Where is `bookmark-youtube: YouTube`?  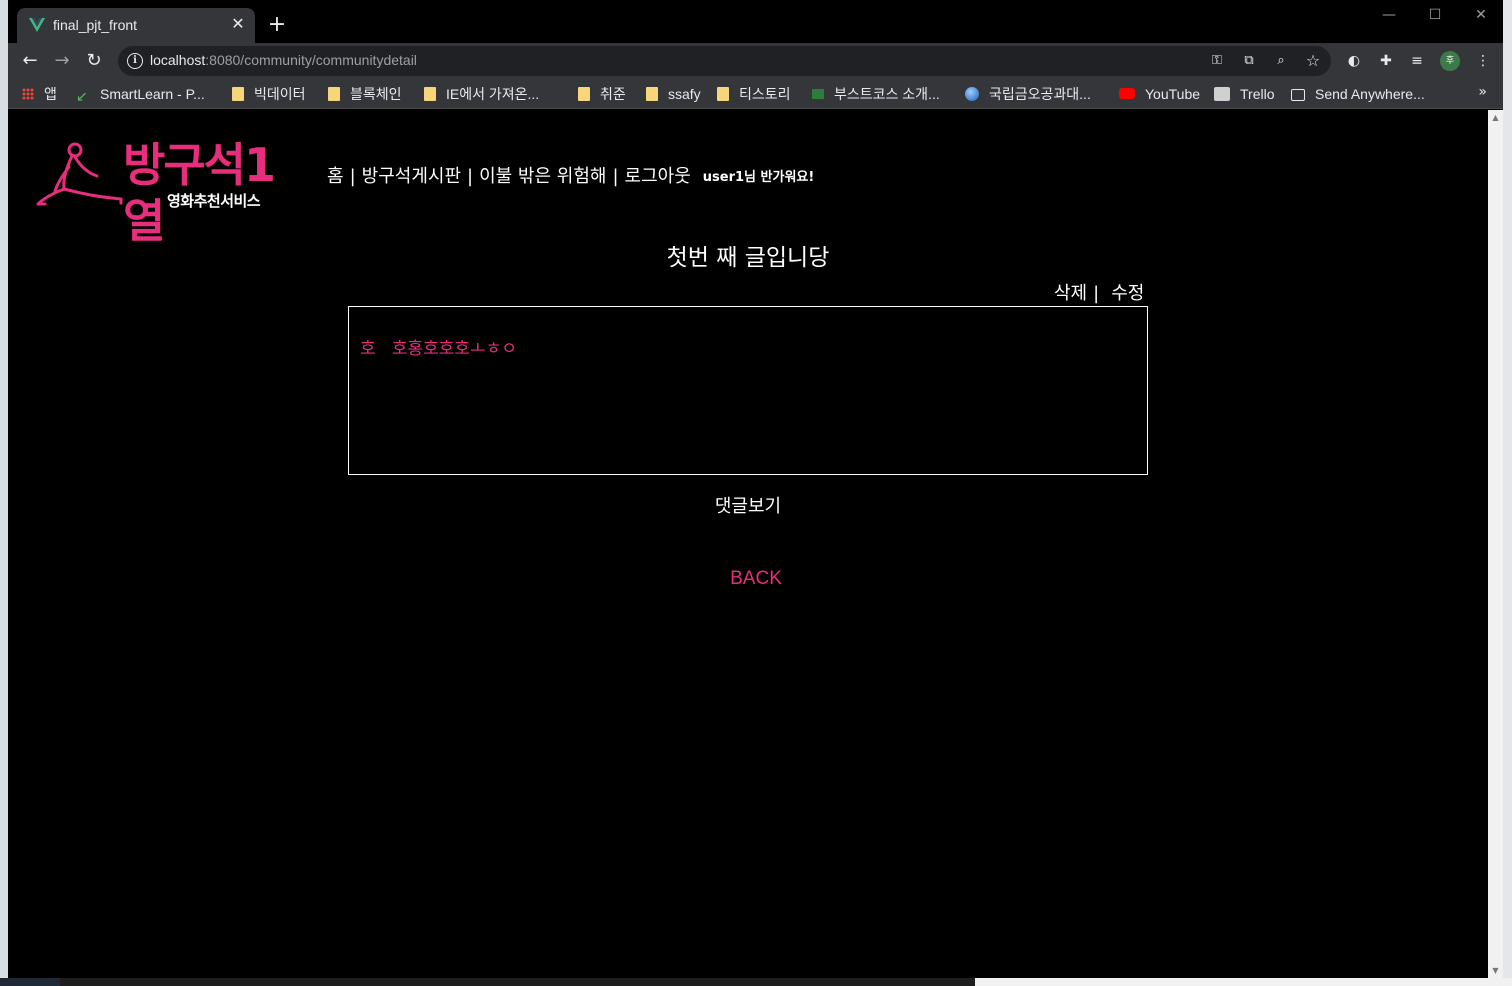 bookmark-youtube: YouTube is located at coordinates (1159, 94).